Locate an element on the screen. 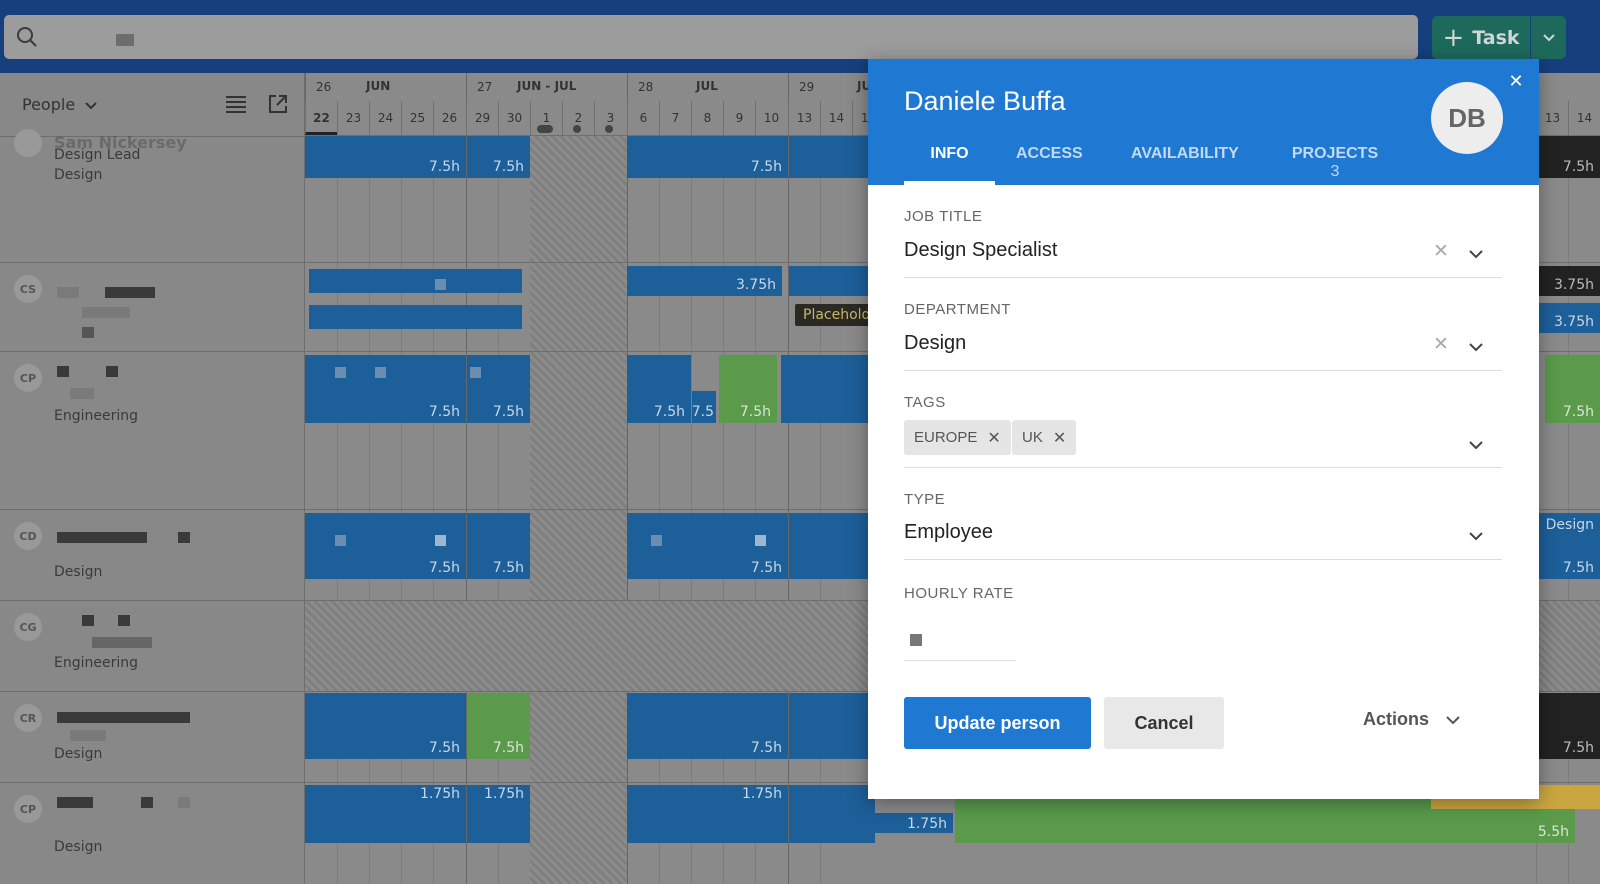 The height and width of the screenshot is (884, 1600). person-row: CP Engineering is located at coordinates (152, 431).